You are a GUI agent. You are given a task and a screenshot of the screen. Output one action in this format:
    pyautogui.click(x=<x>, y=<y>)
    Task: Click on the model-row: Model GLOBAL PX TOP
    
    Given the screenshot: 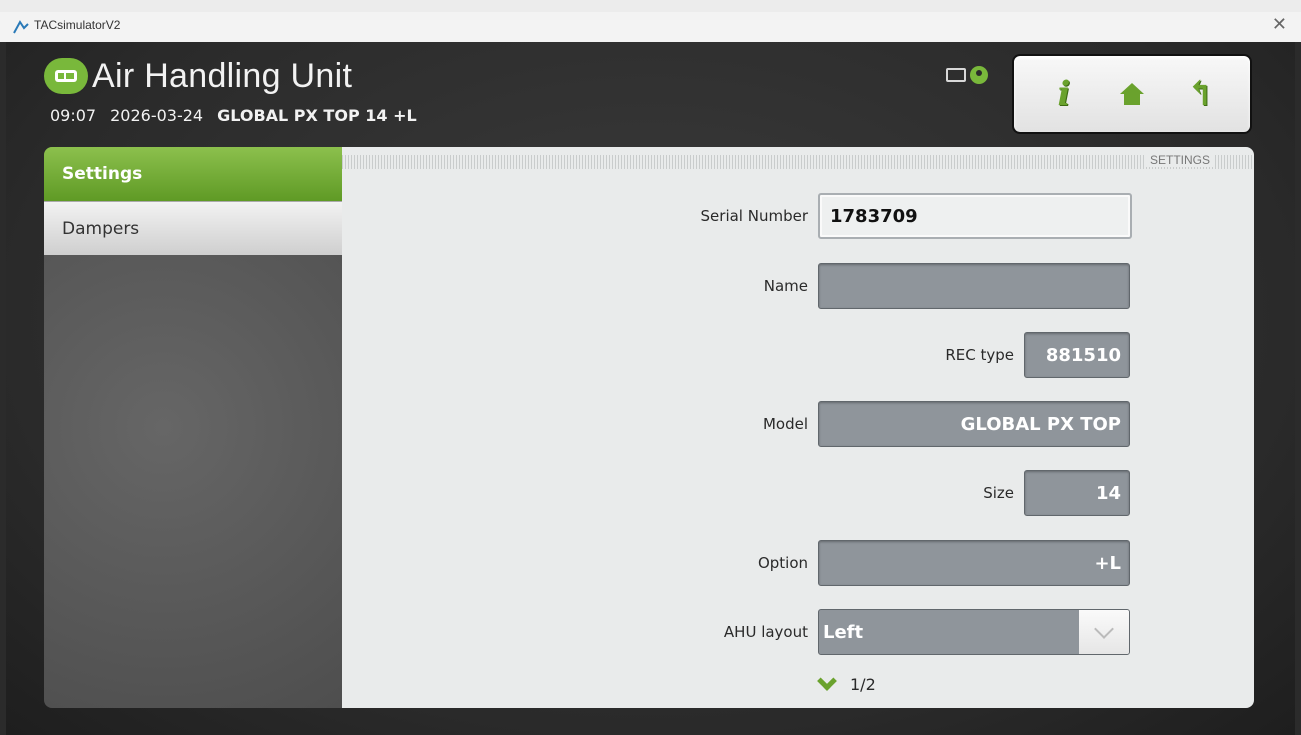 What is the action you would take?
    pyautogui.click(x=946, y=424)
    